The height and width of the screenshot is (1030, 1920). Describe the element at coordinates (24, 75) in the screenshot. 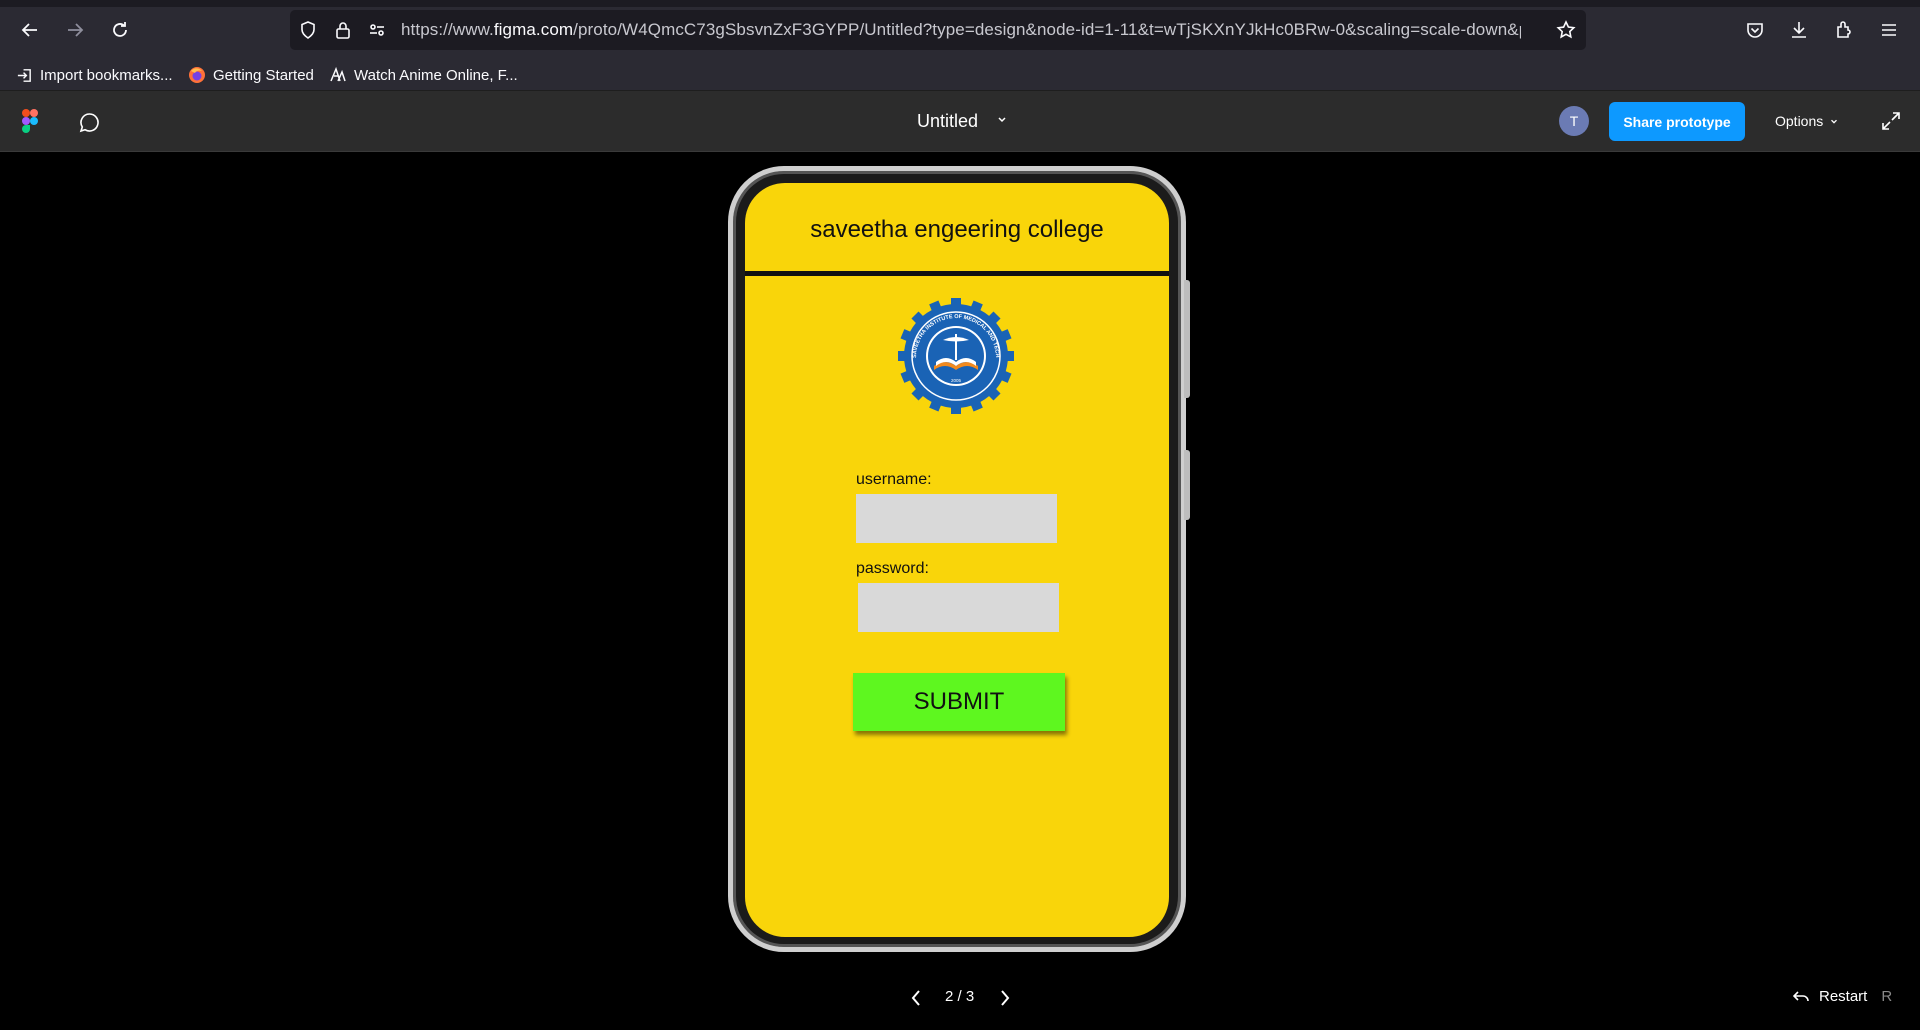

I see `import-icon` at that location.